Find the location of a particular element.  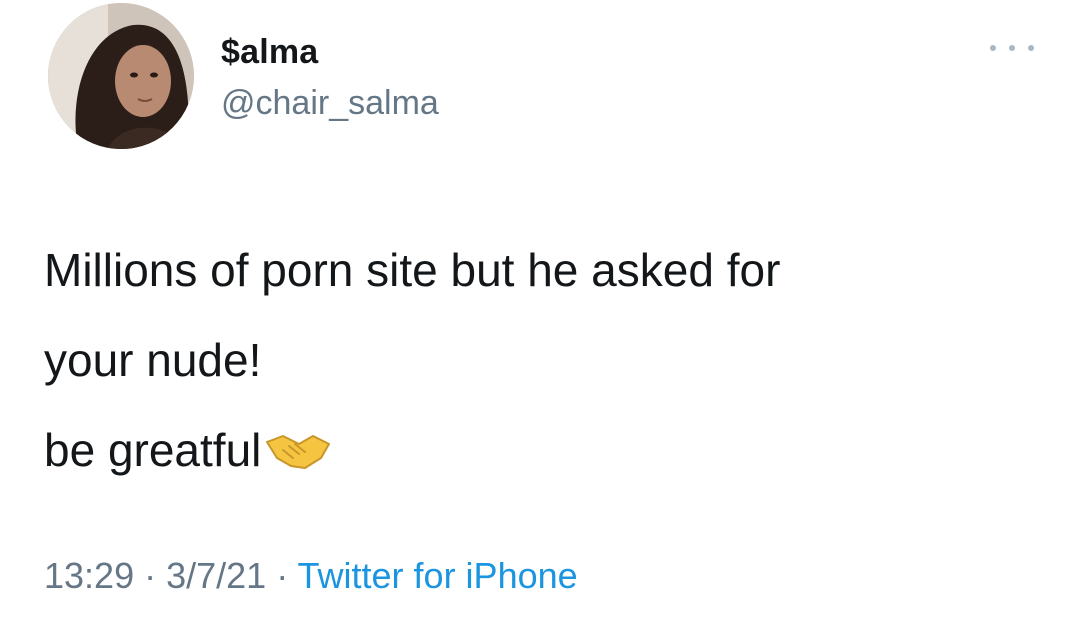

tweet-source-link: Twitter for iPhone is located at coordinates (438, 575).